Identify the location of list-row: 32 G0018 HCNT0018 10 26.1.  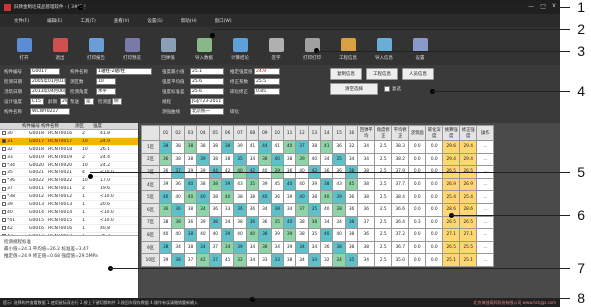
(69, 150).